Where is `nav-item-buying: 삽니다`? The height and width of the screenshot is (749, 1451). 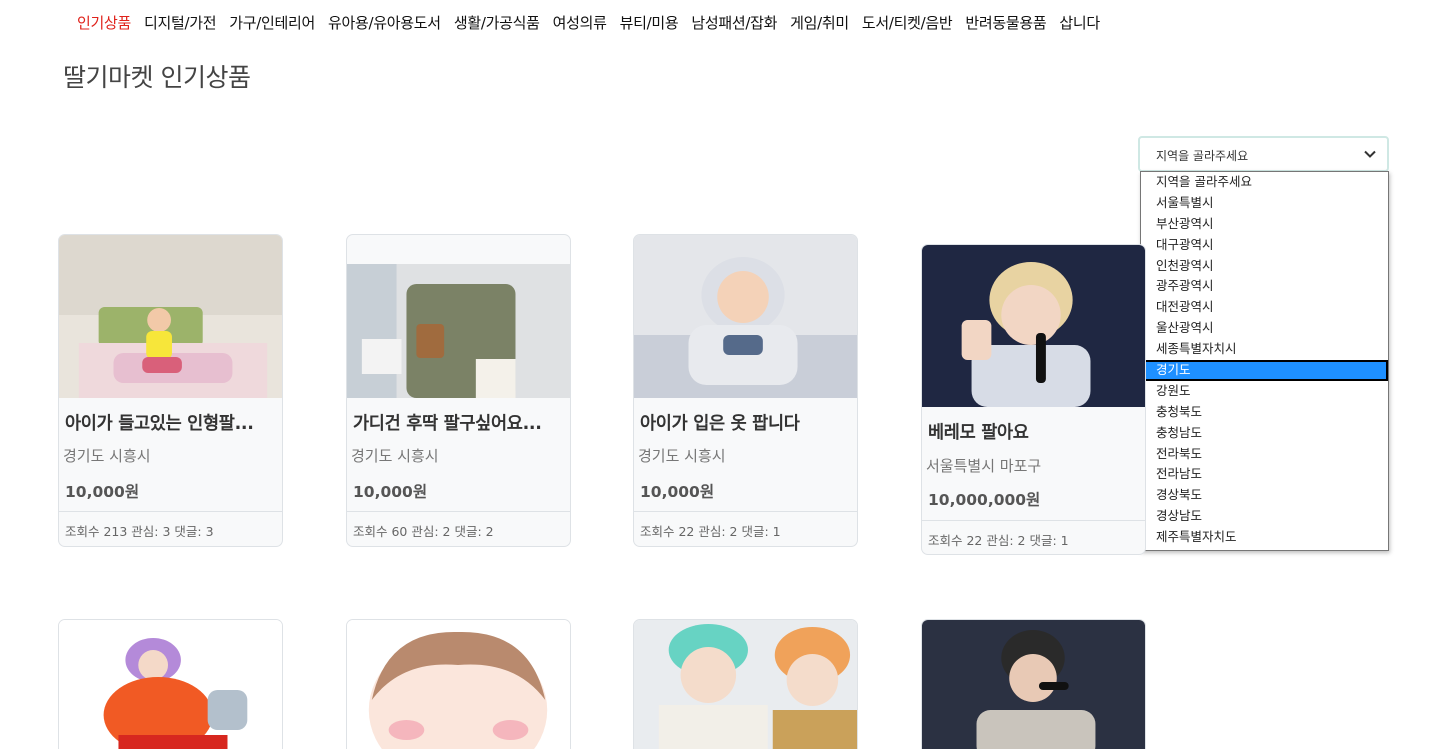 nav-item-buying: 삽니다 is located at coordinates (1079, 22).